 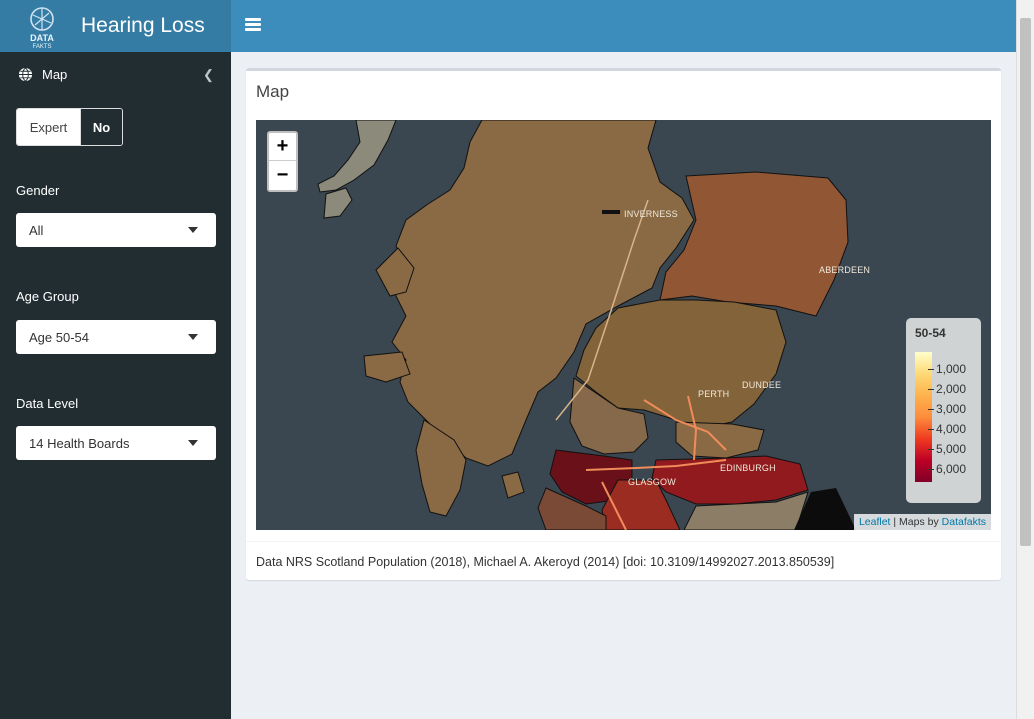 I want to click on data-level-select: 14 Health Boards, so click(x=116, y=443).